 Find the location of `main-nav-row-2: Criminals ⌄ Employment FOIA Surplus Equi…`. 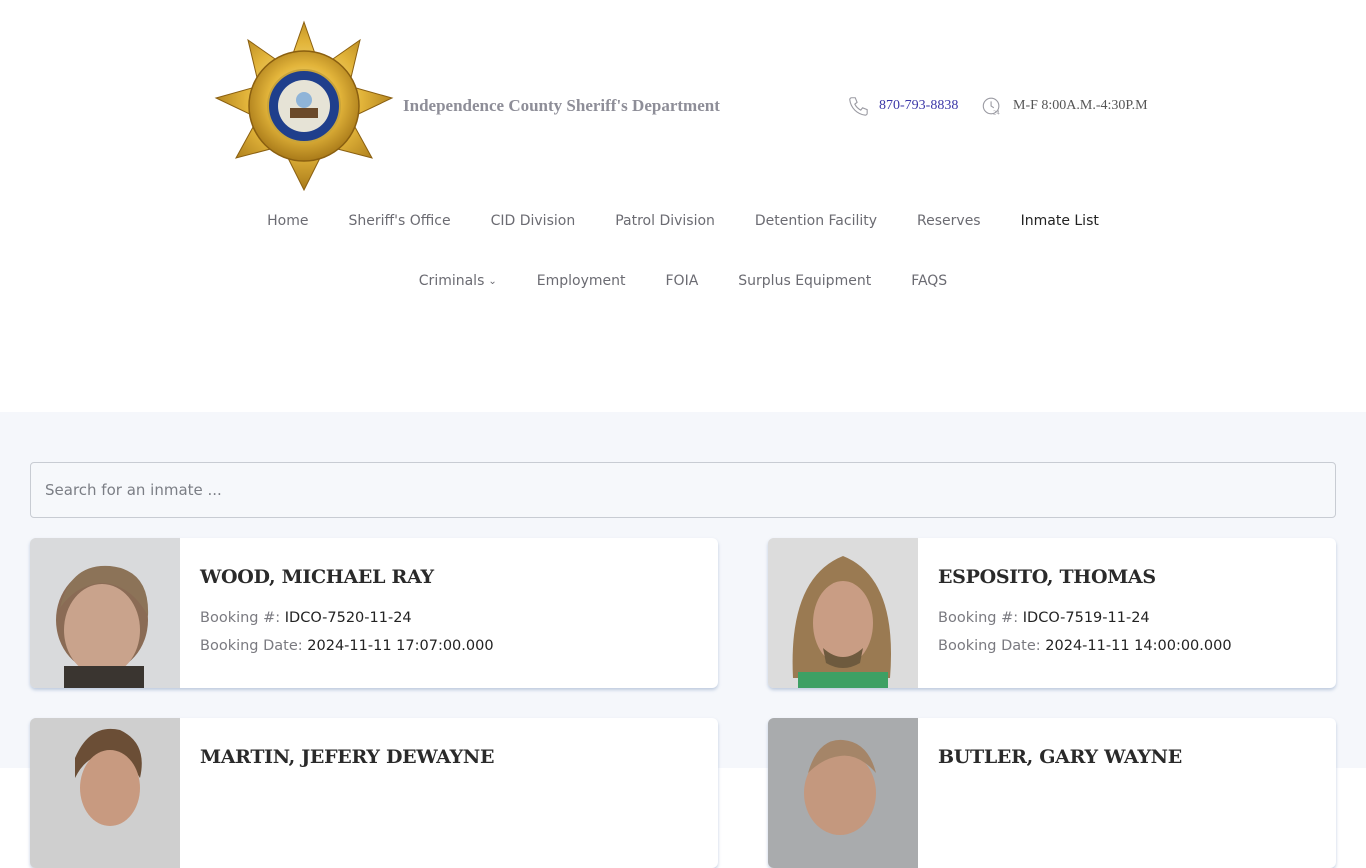

main-nav-row-2: Criminals ⌄ Employment FOIA Surplus Equi… is located at coordinates (683, 281).